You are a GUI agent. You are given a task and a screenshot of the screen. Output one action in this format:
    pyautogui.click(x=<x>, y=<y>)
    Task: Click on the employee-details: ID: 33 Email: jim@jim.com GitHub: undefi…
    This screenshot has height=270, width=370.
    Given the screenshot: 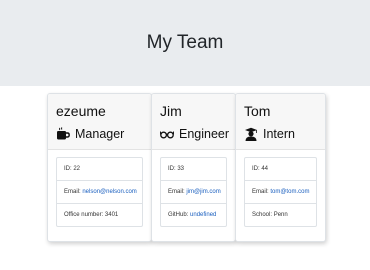 What is the action you would take?
    pyautogui.click(x=193, y=192)
    